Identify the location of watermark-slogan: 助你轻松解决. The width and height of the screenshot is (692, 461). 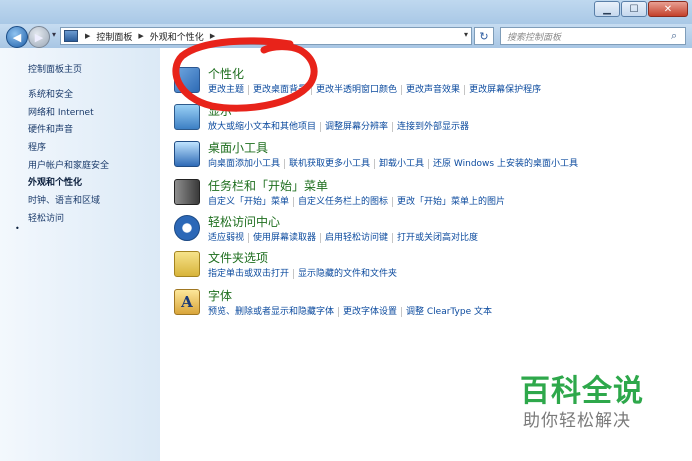
(577, 421).